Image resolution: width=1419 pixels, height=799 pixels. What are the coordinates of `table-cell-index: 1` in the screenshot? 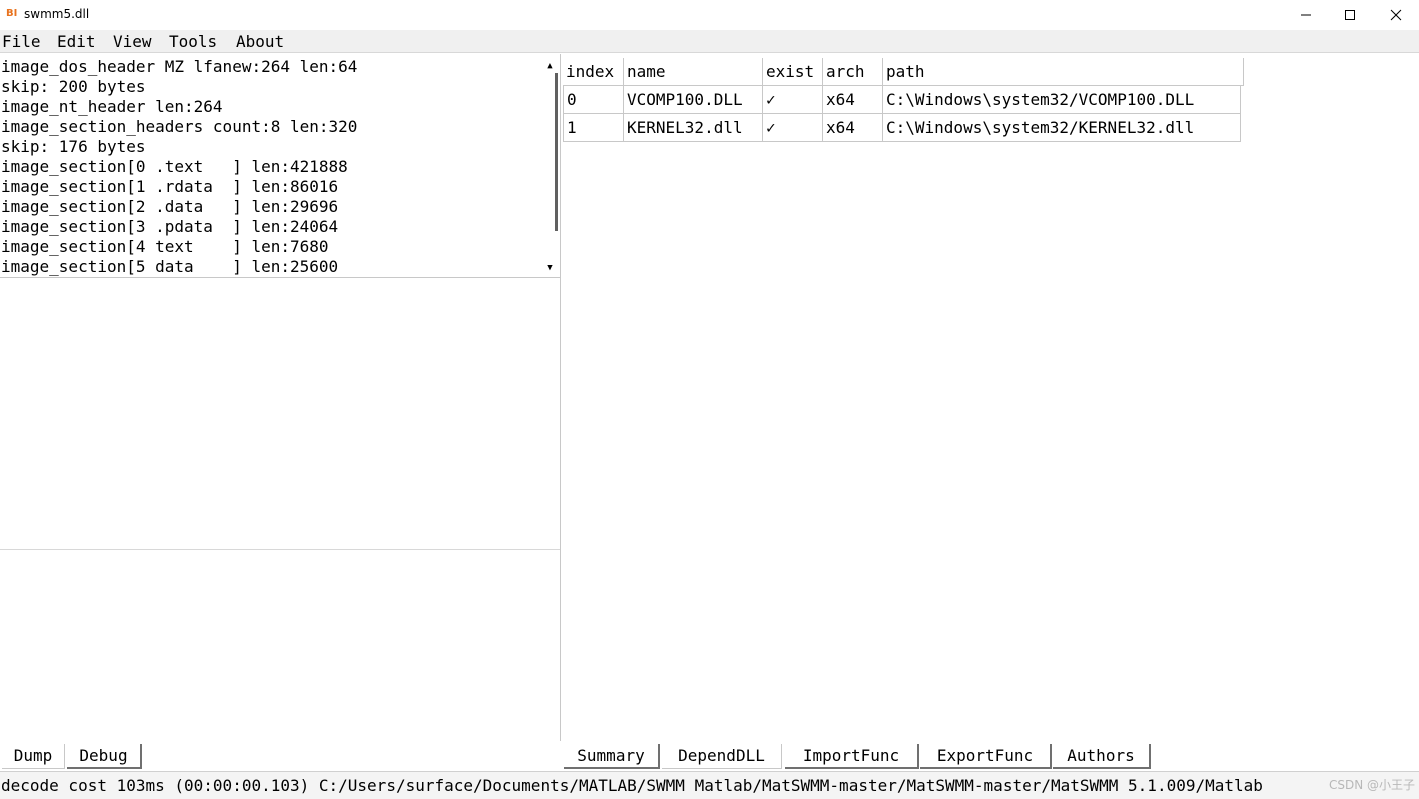 It's located at (593, 128).